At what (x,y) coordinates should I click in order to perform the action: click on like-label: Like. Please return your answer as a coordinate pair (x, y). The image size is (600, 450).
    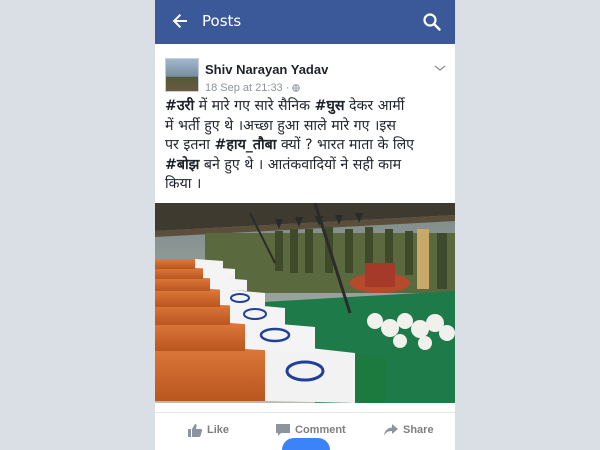
    Looking at the image, I should click on (218, 430).